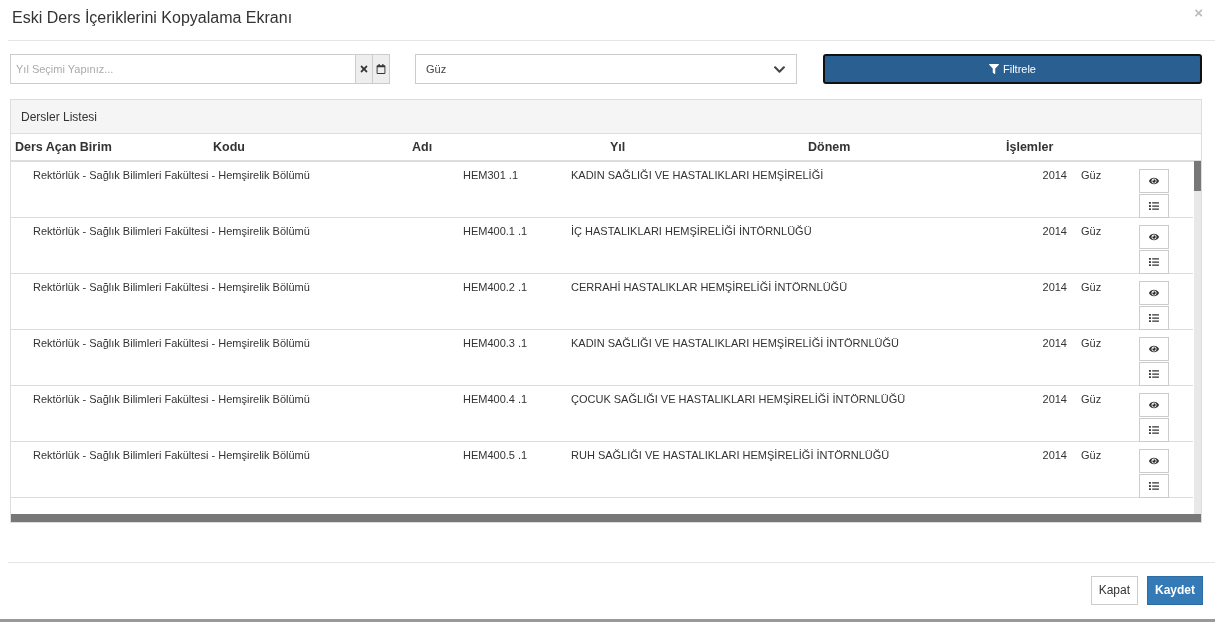 This screenshot has height=622, width=1215. I want to click on table-cell-text: KADIN SAĞLIĞI VE HASTALIKLARI HEMŞİRELİĞİ, so click(698, 175).